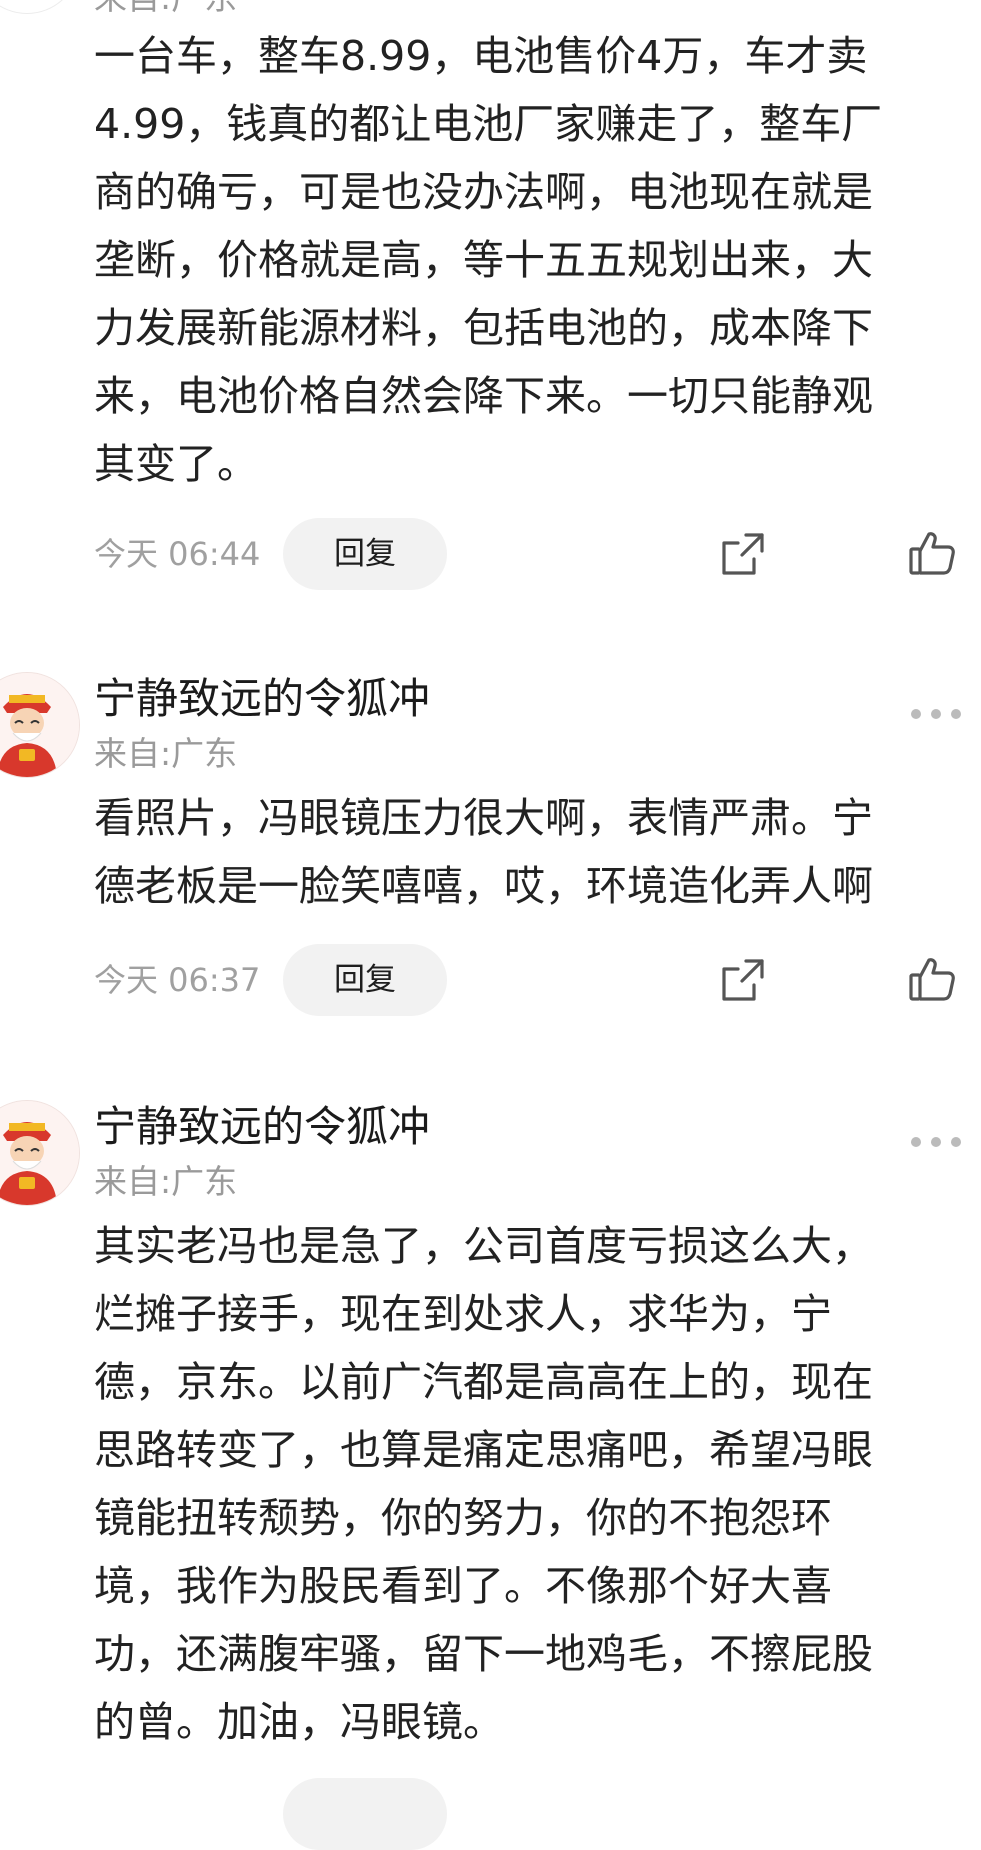  Describe the element at coordinates (176, 464) in the screenshot. I see `comment-line: 其变了。` at that location.